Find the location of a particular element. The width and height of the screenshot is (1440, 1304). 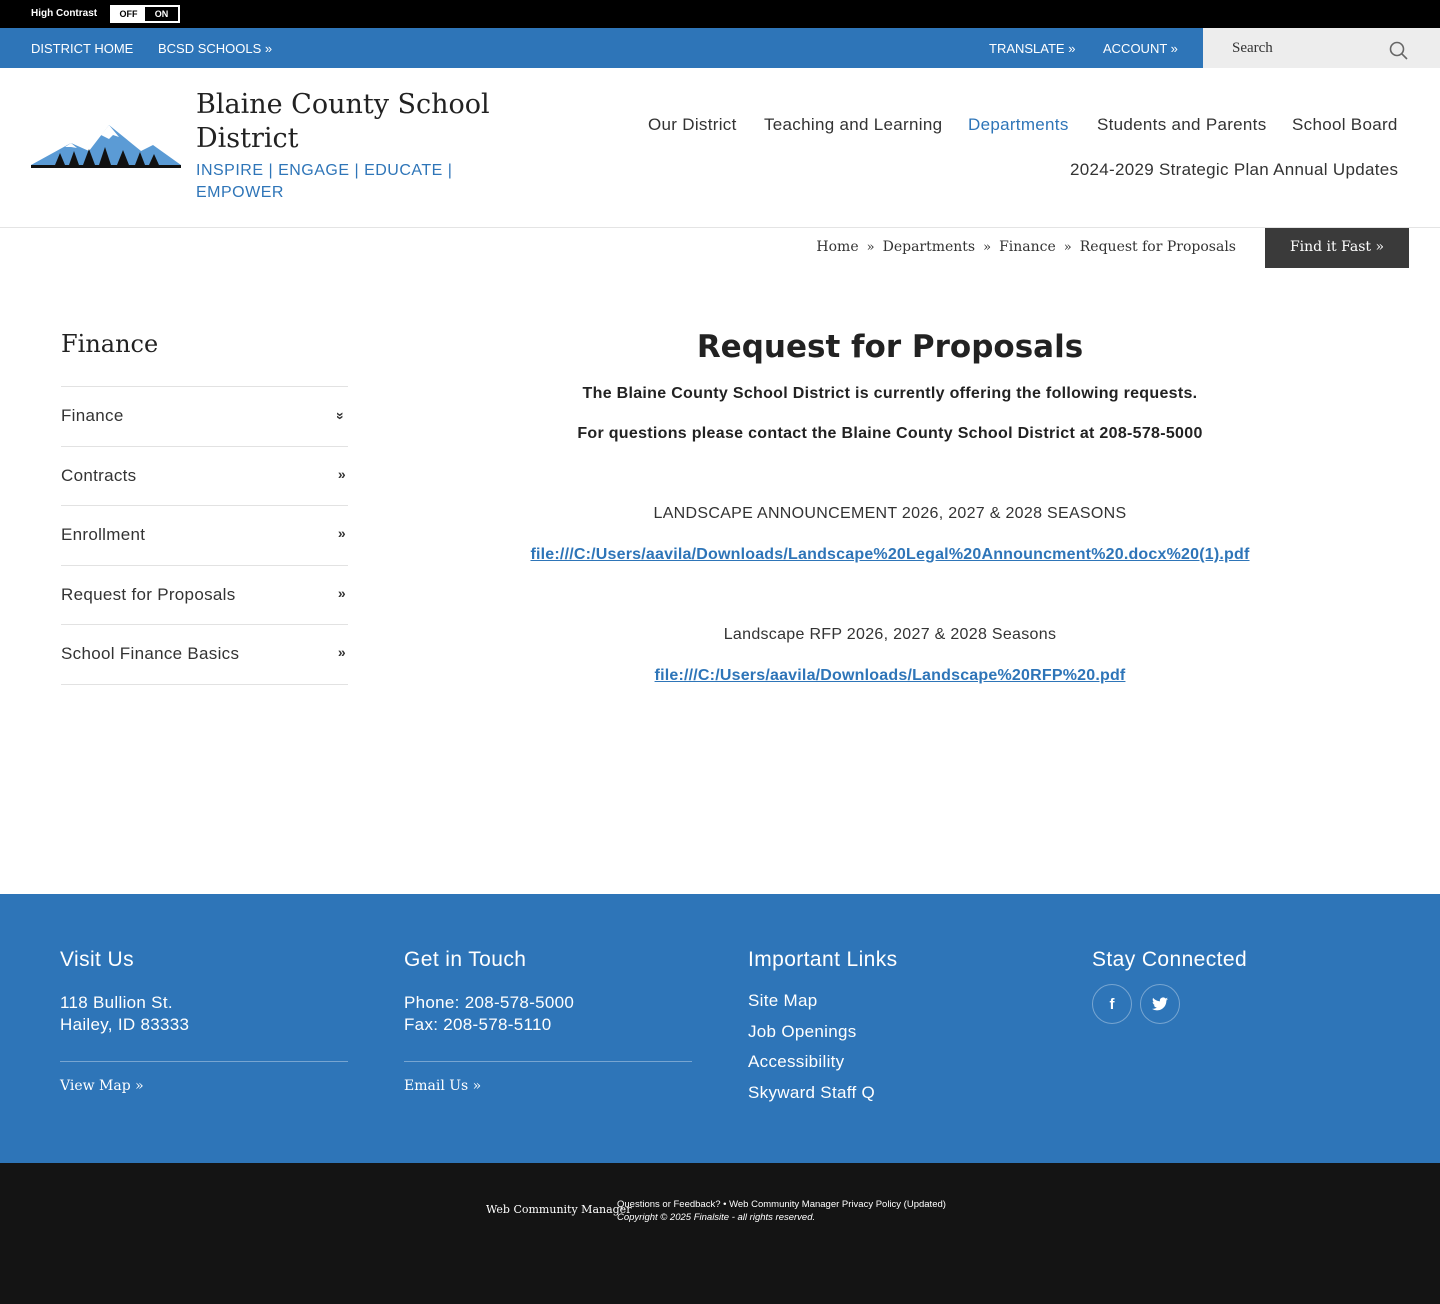

breadcrumb-home: Home is located at coordinates (837, 247).